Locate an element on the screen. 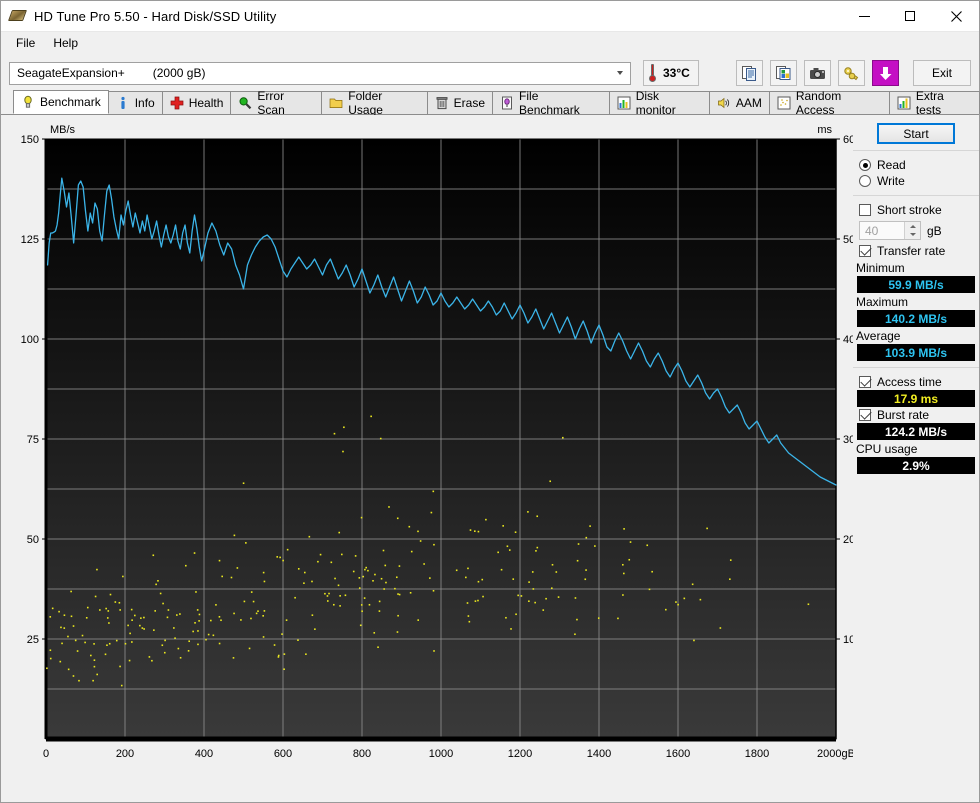 The width and height of the screenshot is (980, 803). tab-folder-usage: Folder Usage is located at coordinates (374, 103).